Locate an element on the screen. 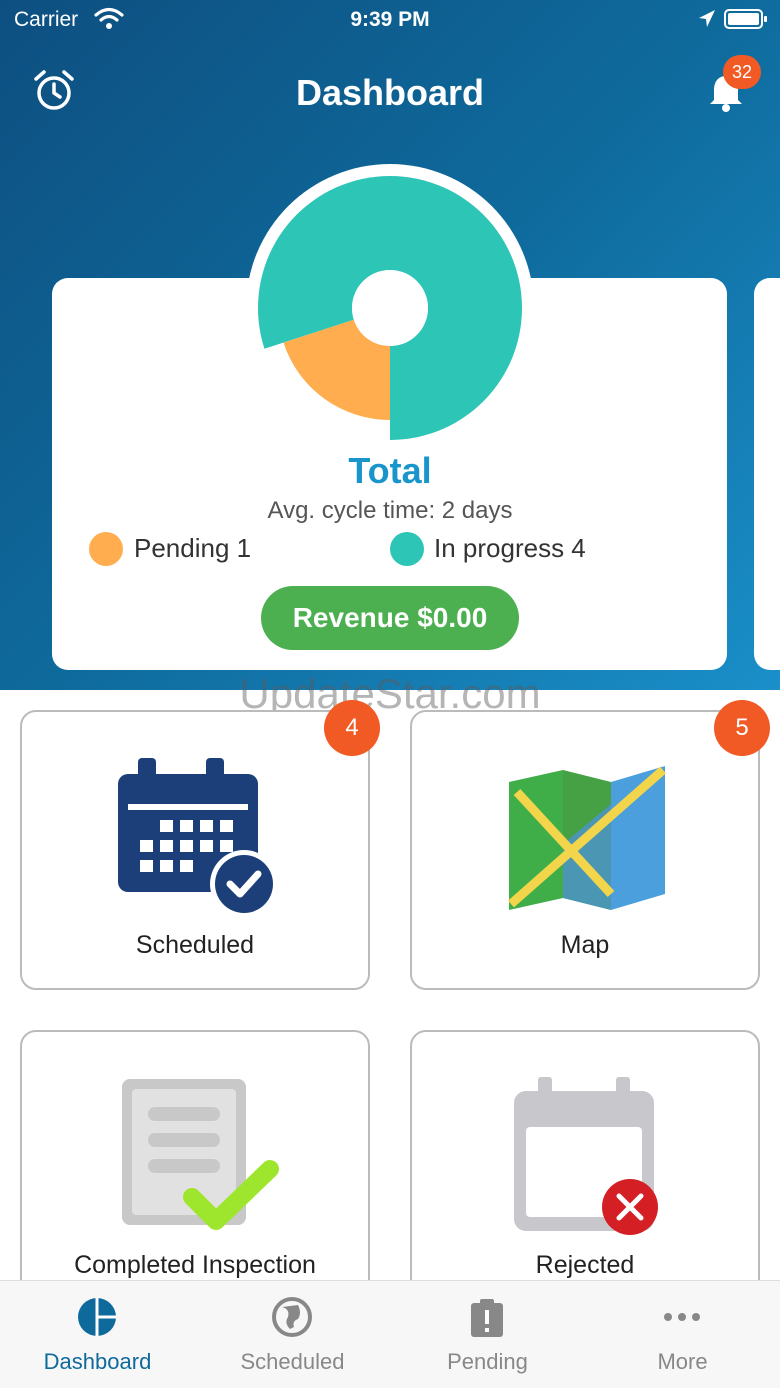  rejected-calendar-icon is located at coordinates (586, 1156).